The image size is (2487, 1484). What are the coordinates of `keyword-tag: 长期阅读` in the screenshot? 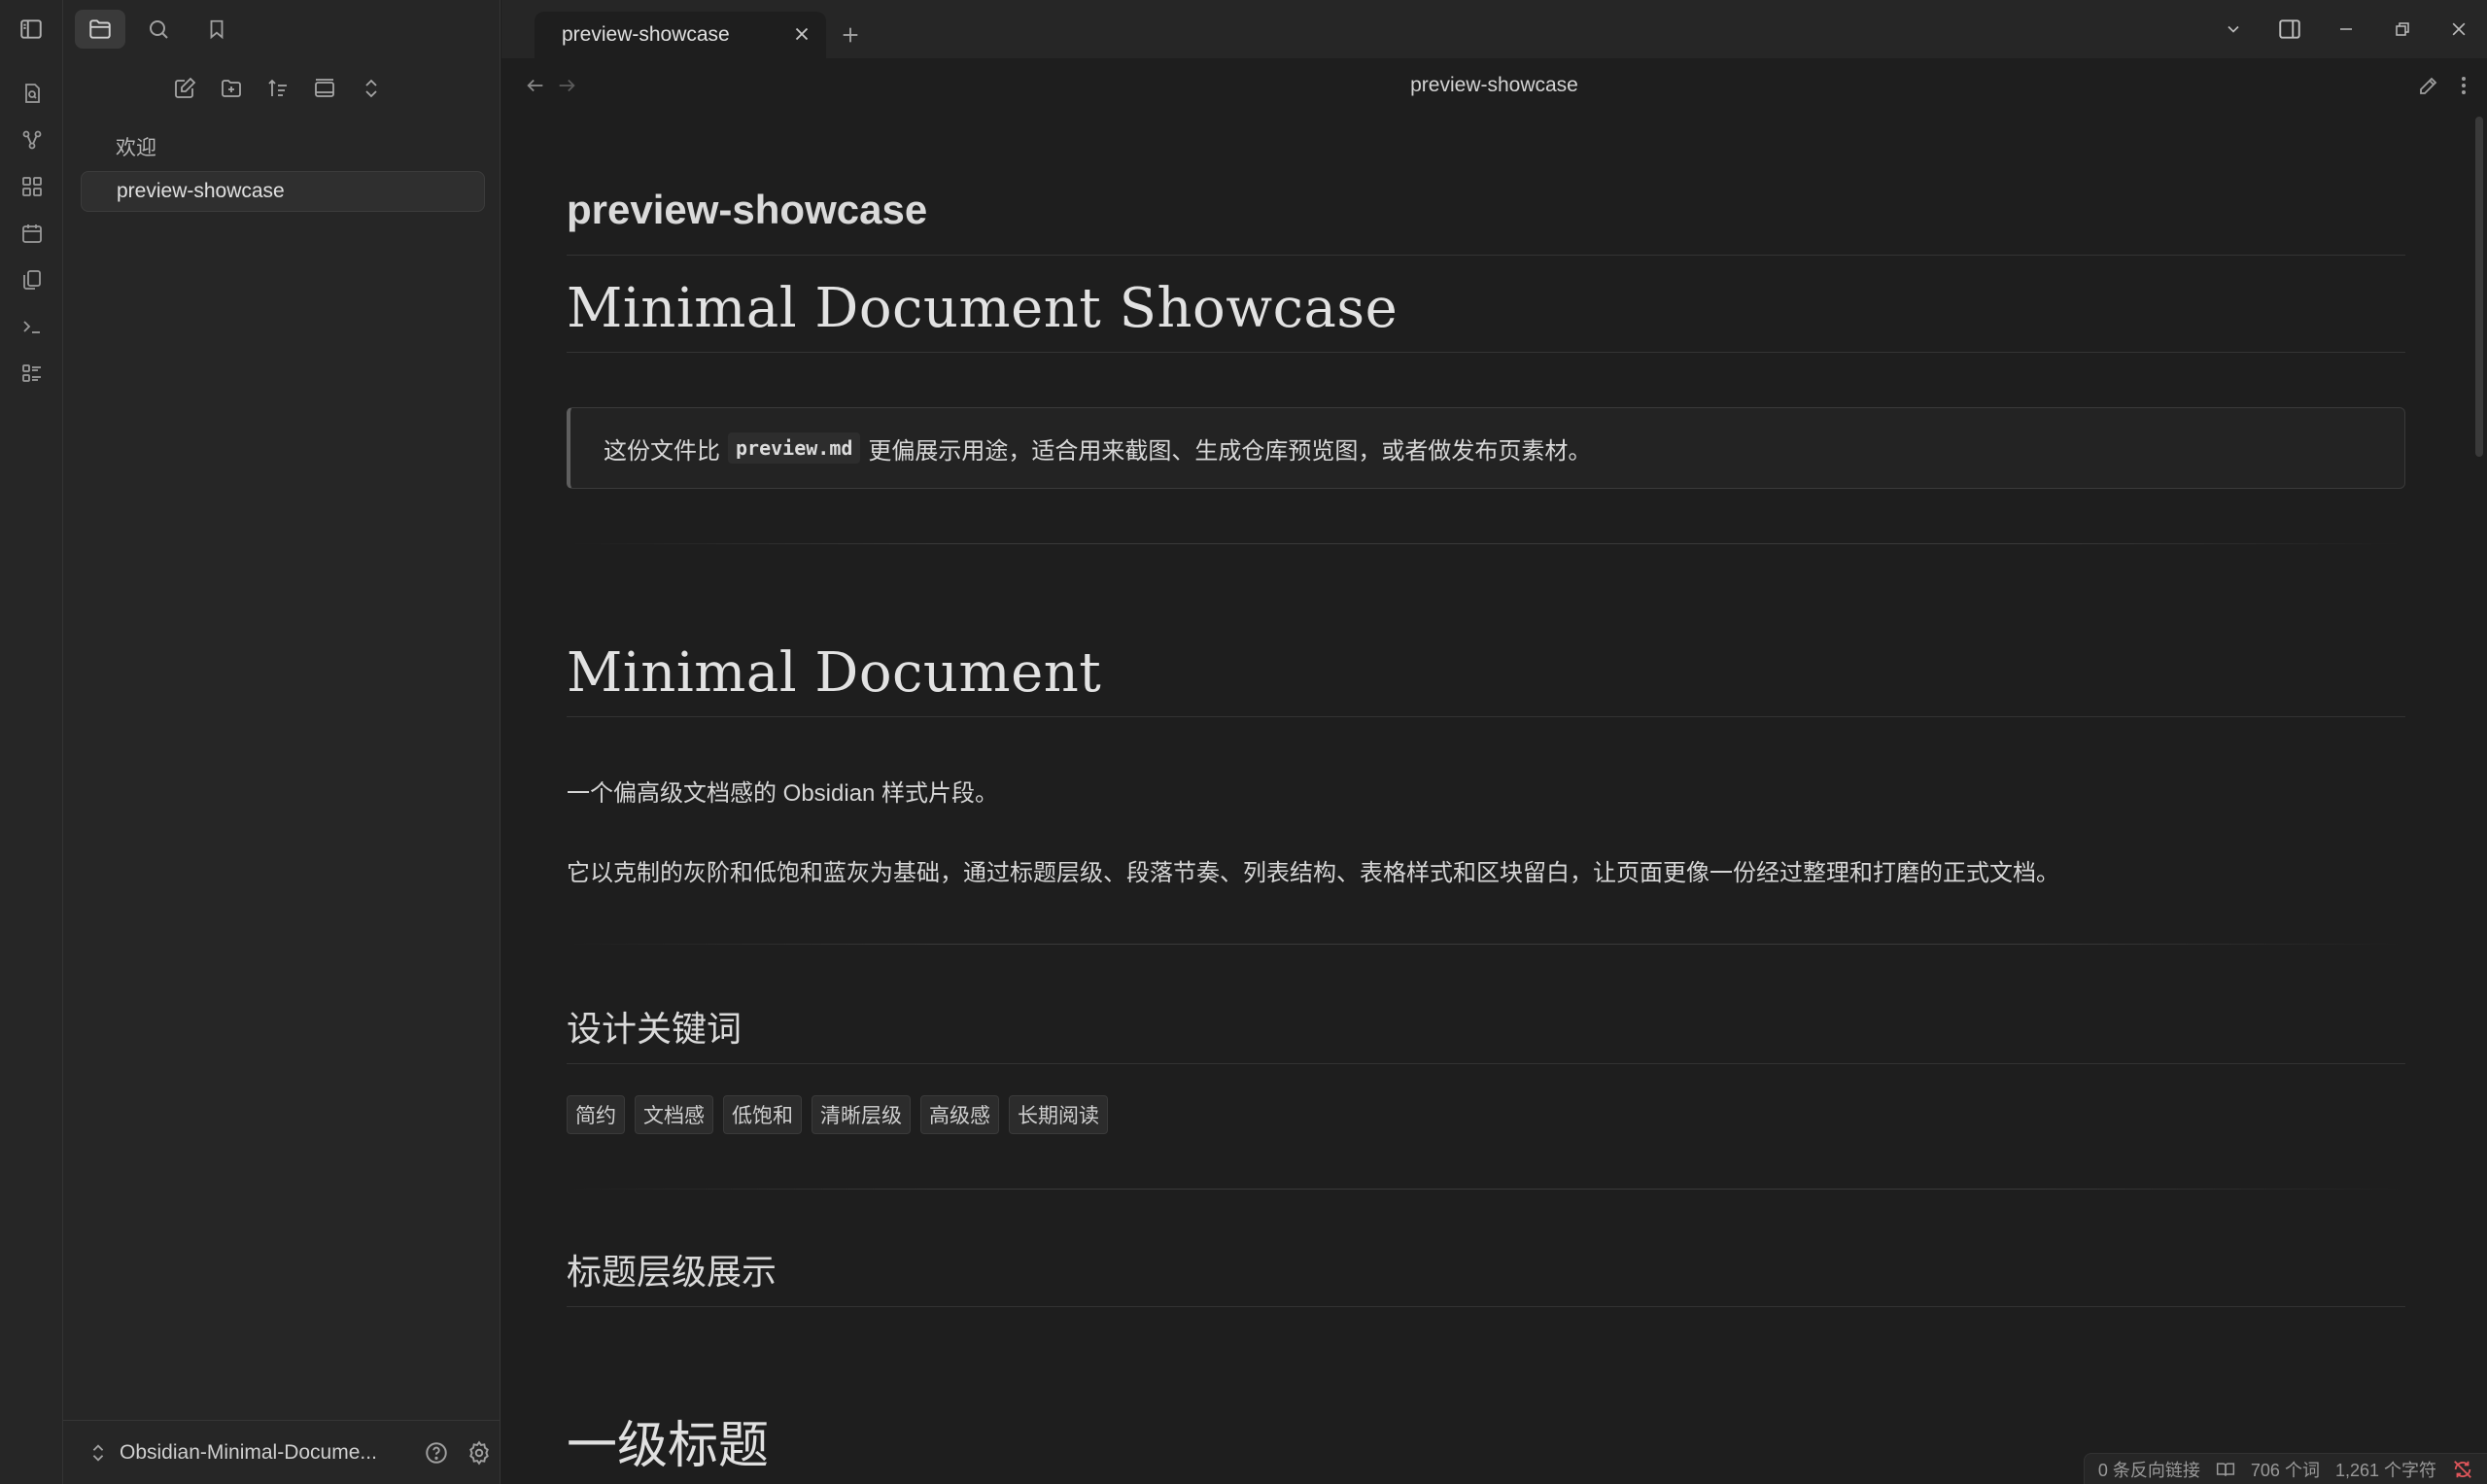 It's located at (1059, 1114).